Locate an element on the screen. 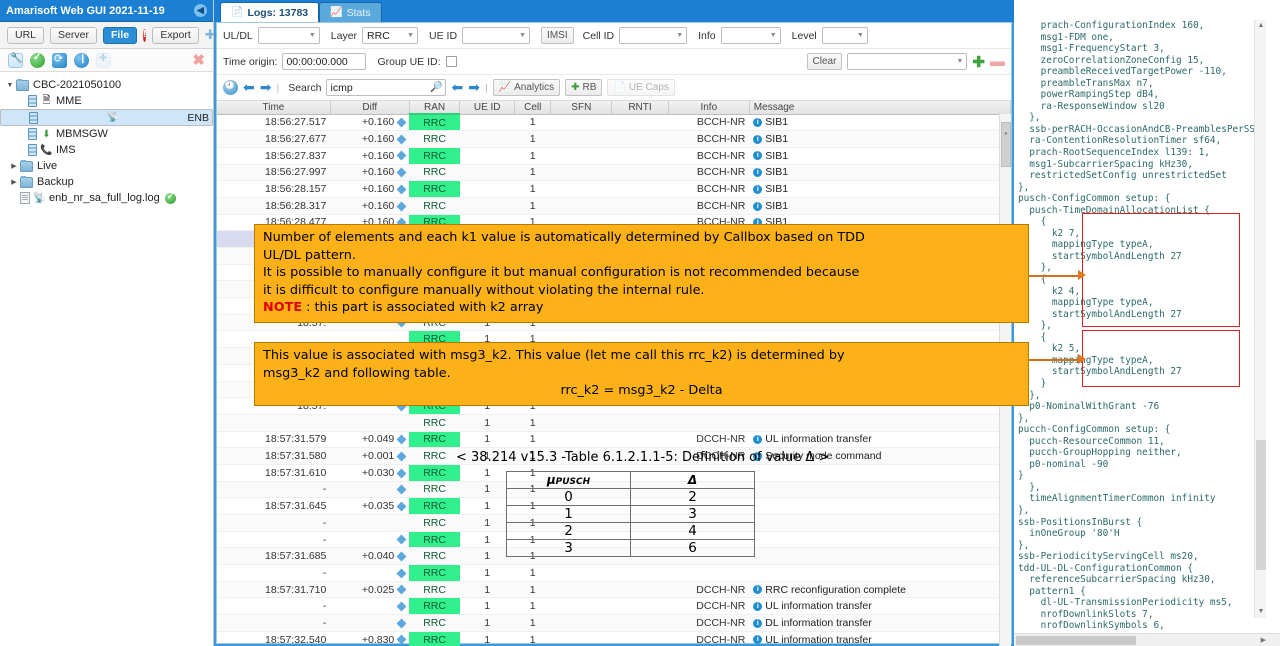  tab-stats: 📈 Stats is located at coordinates (350, 12).